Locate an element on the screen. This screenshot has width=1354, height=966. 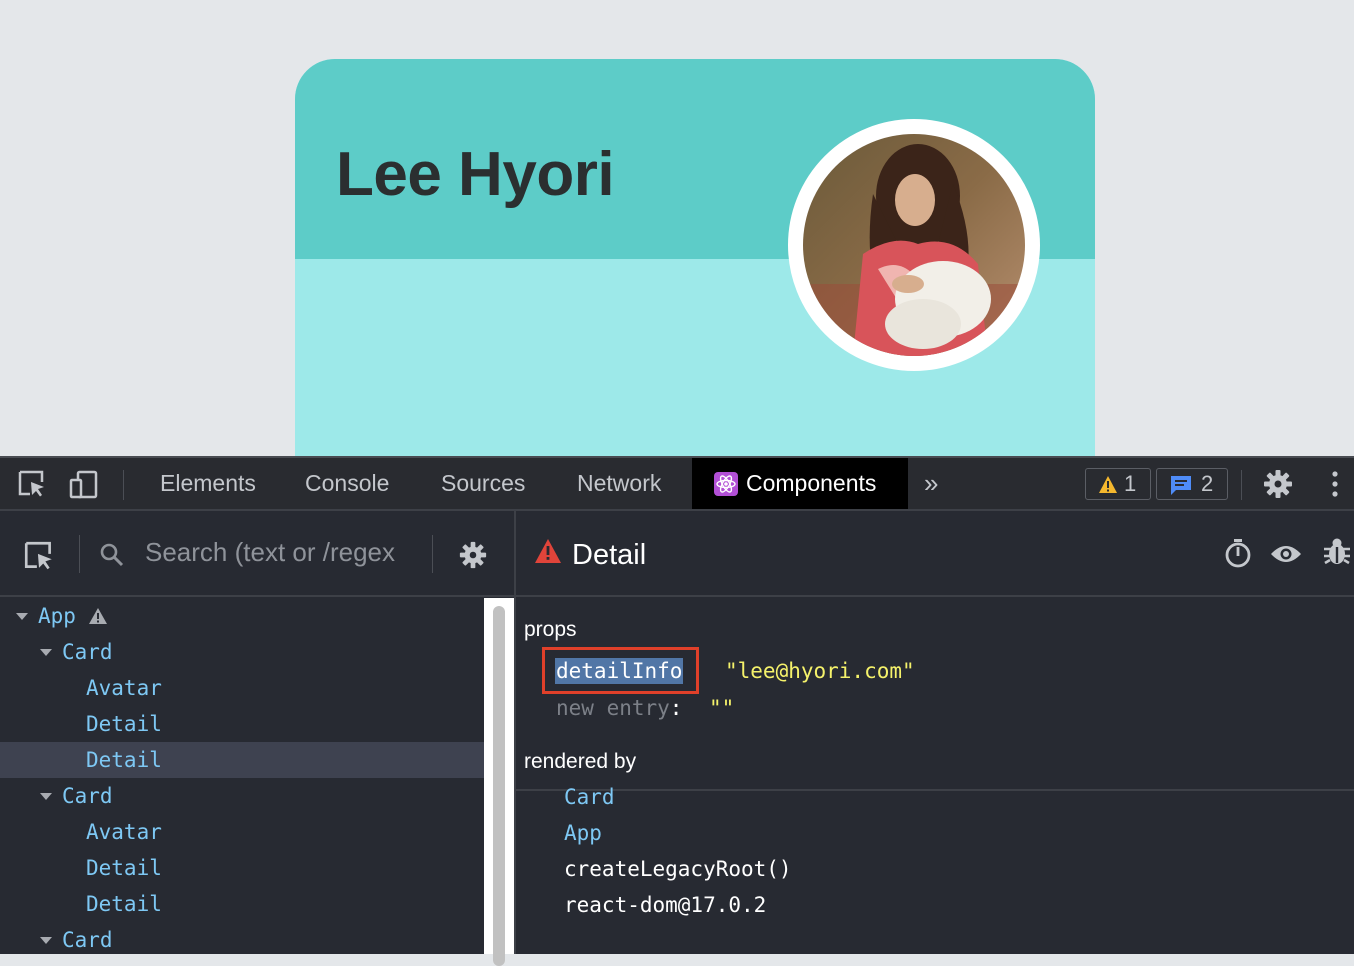
tree-item-label: App is located at coordinates (57, 616).